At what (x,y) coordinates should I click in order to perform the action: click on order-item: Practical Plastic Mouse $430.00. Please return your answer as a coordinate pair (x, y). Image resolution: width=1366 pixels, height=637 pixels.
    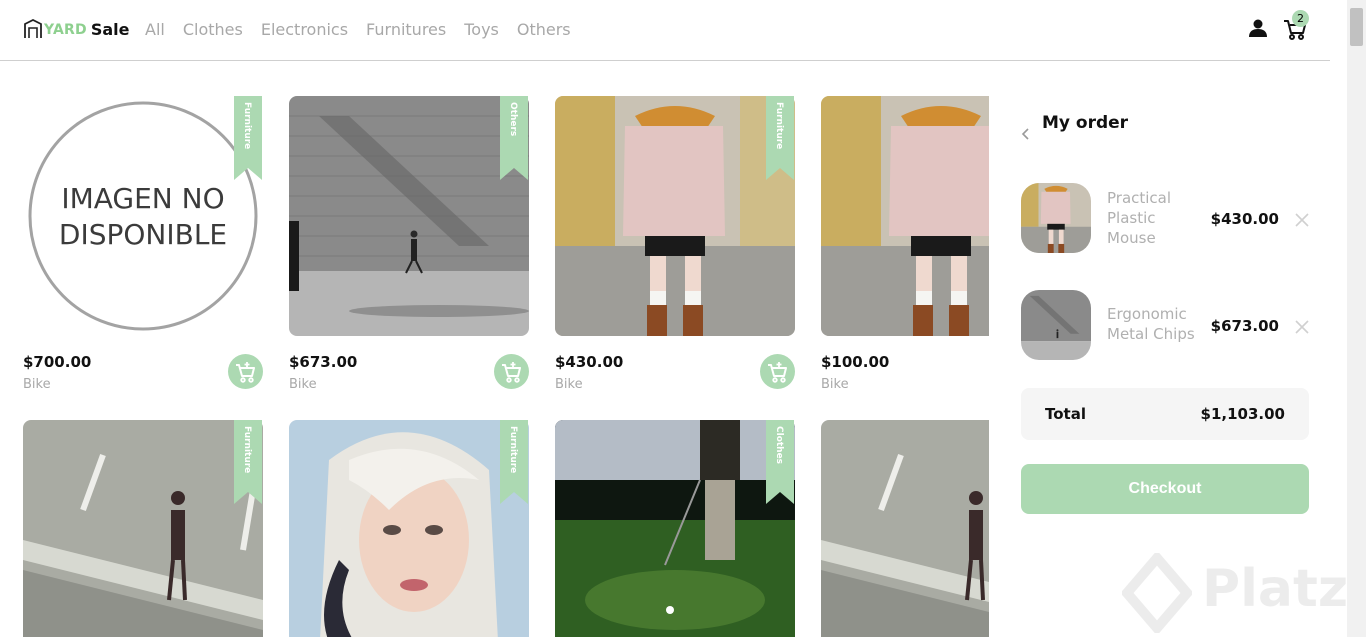
    Looking at the image, I should click on (1165, 218).